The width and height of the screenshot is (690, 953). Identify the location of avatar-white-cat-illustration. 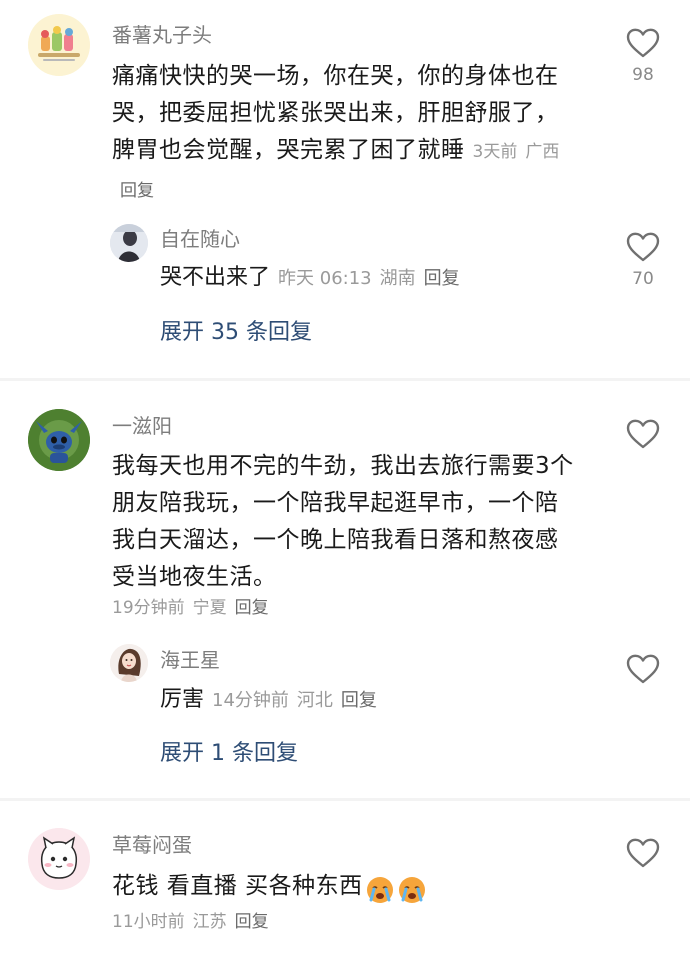
(59, 859).